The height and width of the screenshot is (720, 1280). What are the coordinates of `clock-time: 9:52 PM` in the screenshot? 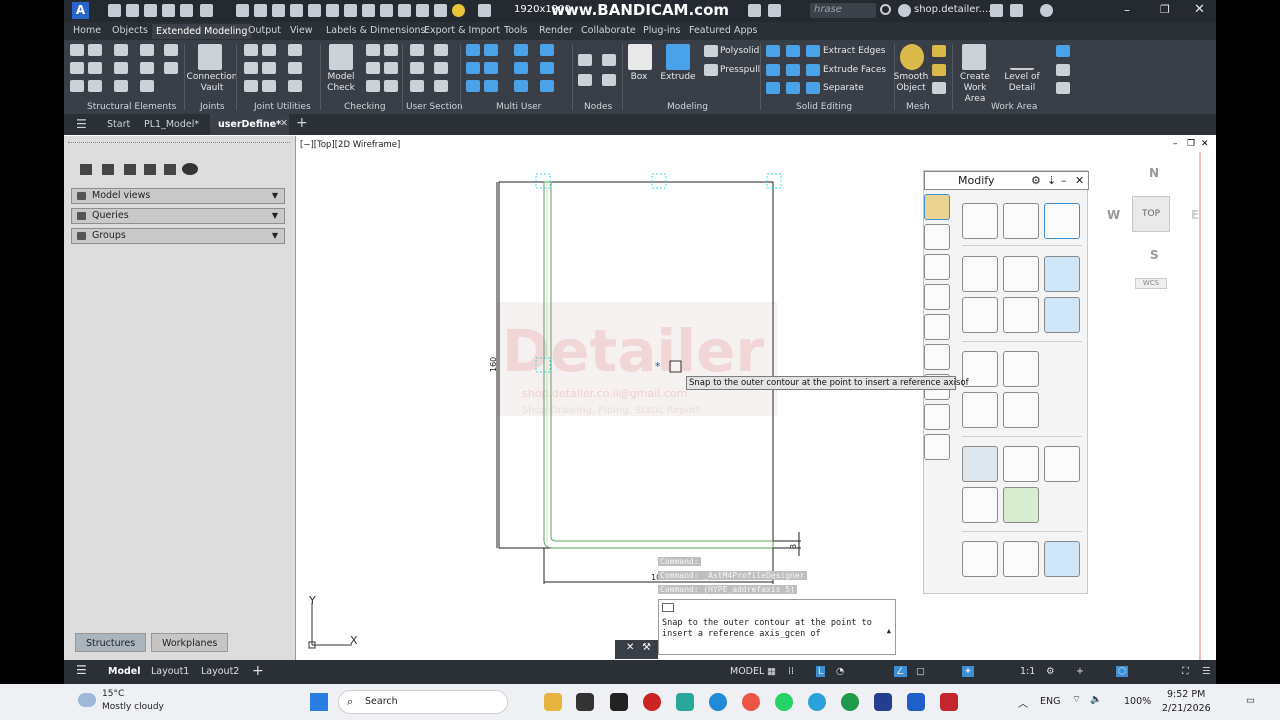 It's located at (1186, 694).